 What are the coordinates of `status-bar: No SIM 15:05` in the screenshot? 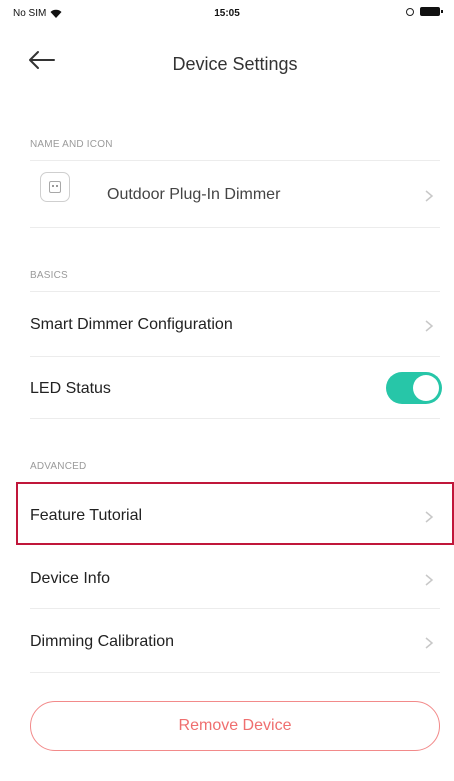 It's located at (227, 13).